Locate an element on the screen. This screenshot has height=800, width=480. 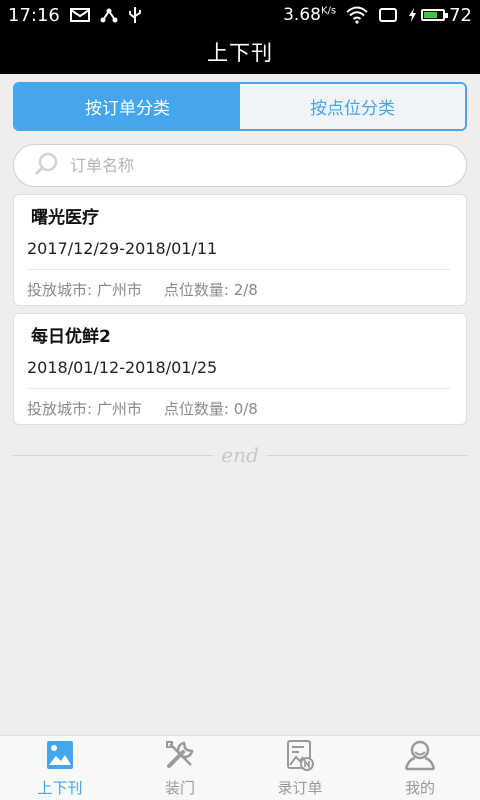
count-value: 2/8 is located at coordinates (245, 290).